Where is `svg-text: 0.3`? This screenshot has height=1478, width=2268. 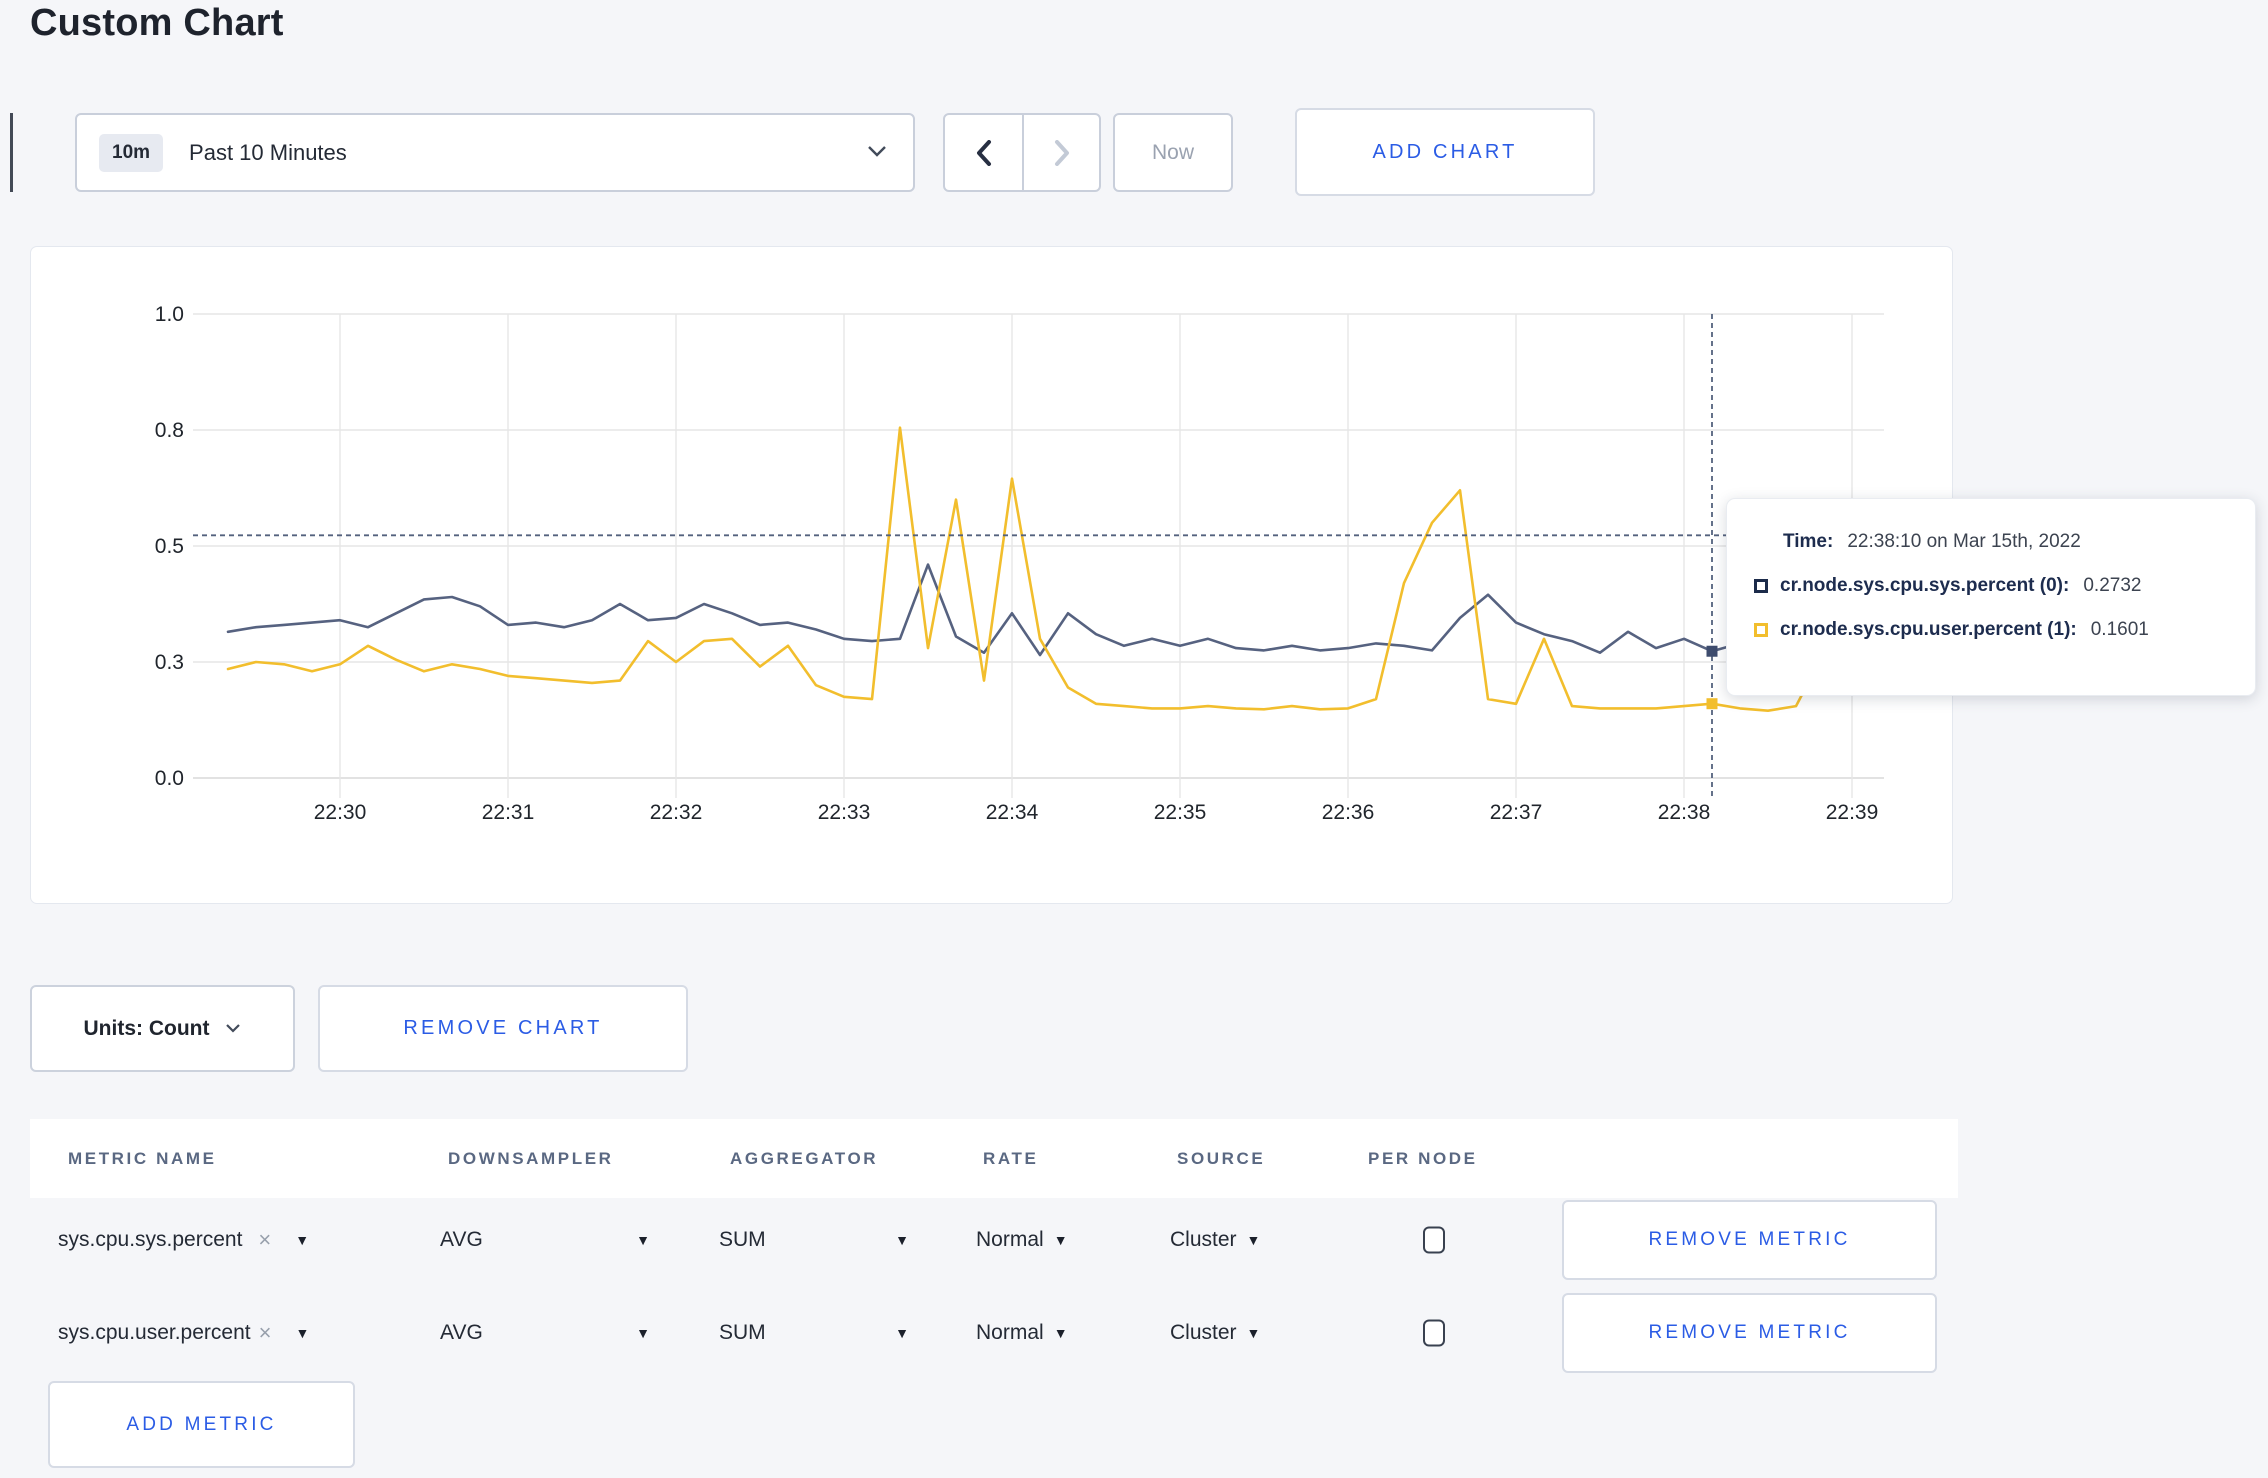 svg-text: 0.3 is located at coordinates (169, 662).